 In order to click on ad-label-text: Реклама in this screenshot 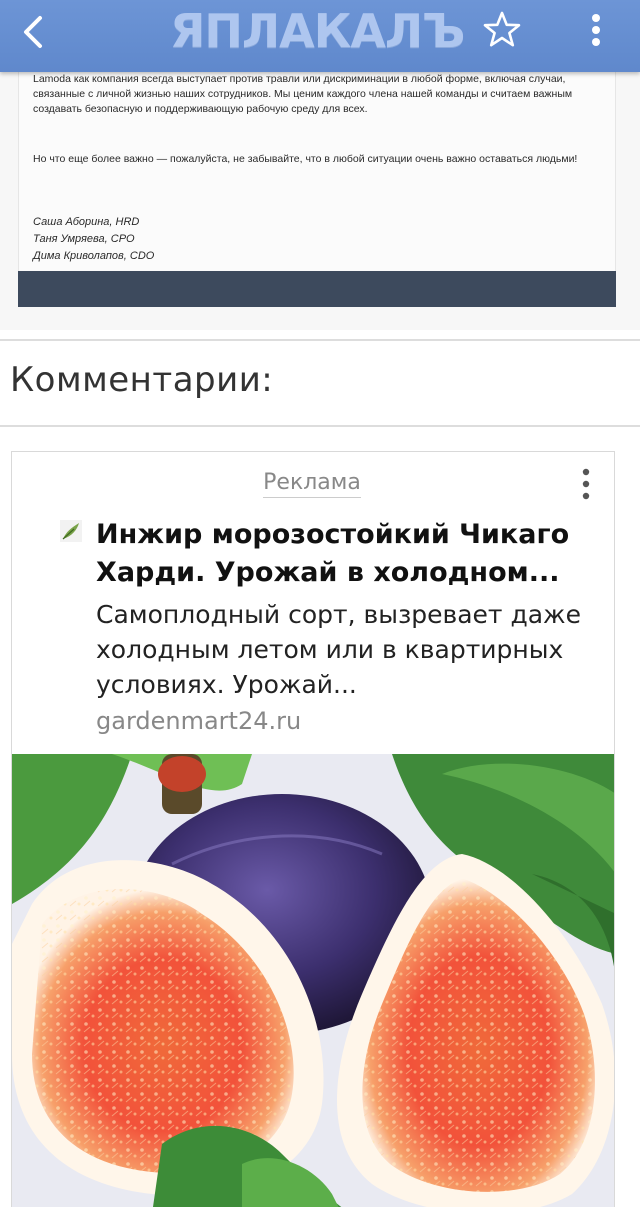, I will do `click(312, 484)`.